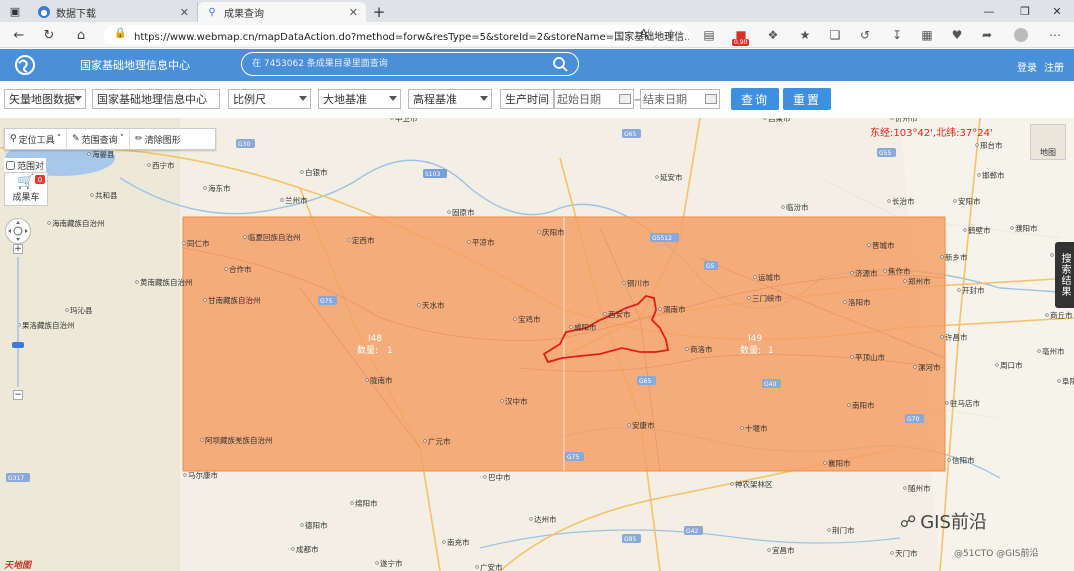 This screenshot has height=571, width=1074. What do you see at coordinates (560, 64) in the screenshot?
I see `search-icon` at bounding box center [560, 64].